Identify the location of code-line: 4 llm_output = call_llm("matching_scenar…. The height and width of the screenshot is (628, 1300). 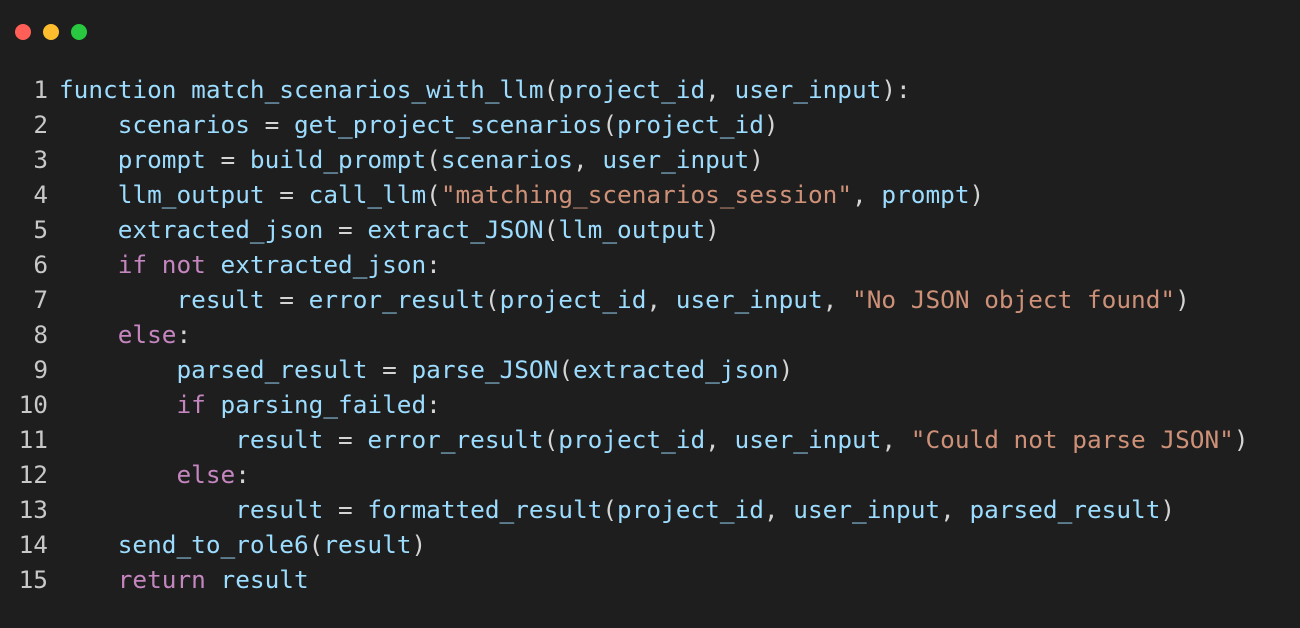
(650, 194).